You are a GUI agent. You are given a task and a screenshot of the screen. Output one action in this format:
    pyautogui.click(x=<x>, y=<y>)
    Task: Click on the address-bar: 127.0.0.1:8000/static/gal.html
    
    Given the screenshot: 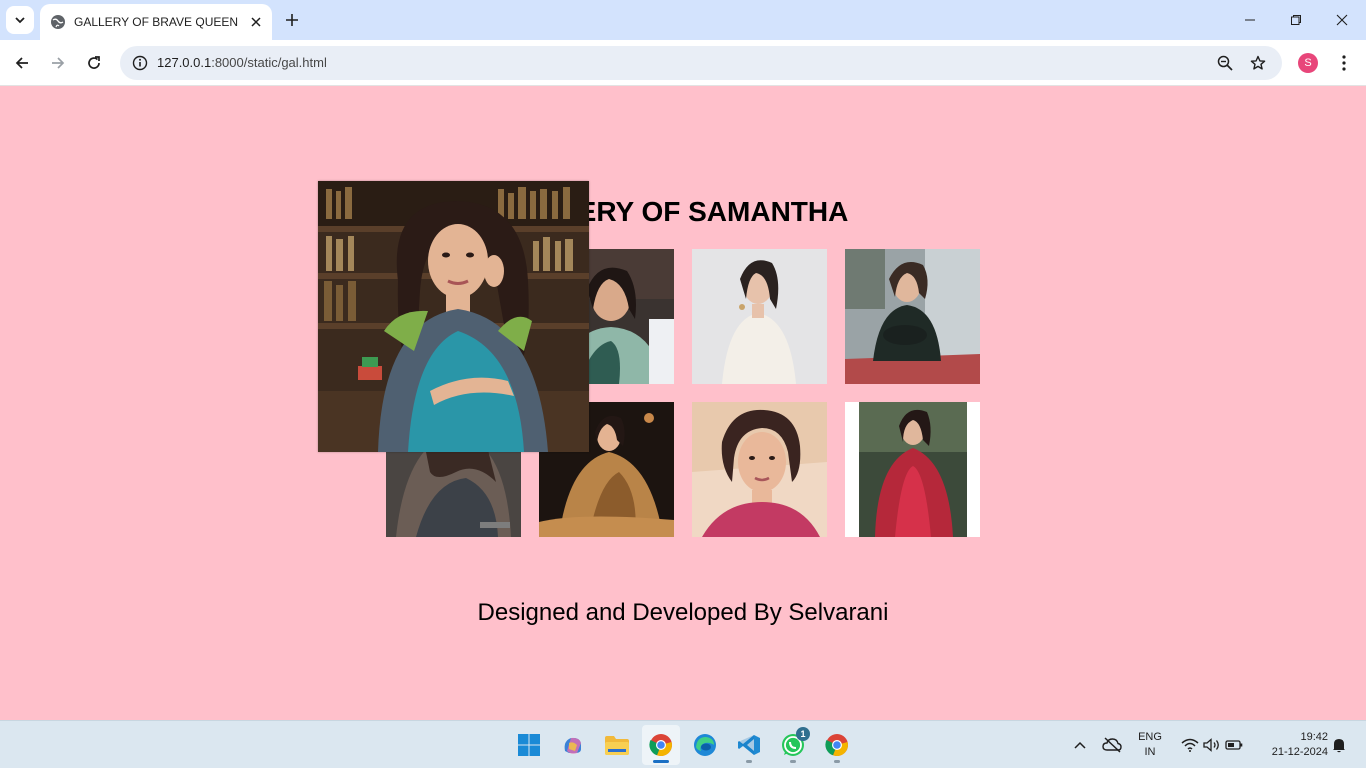 What is the action you would take?
    pyautogui.click(x=701, y=63)
    